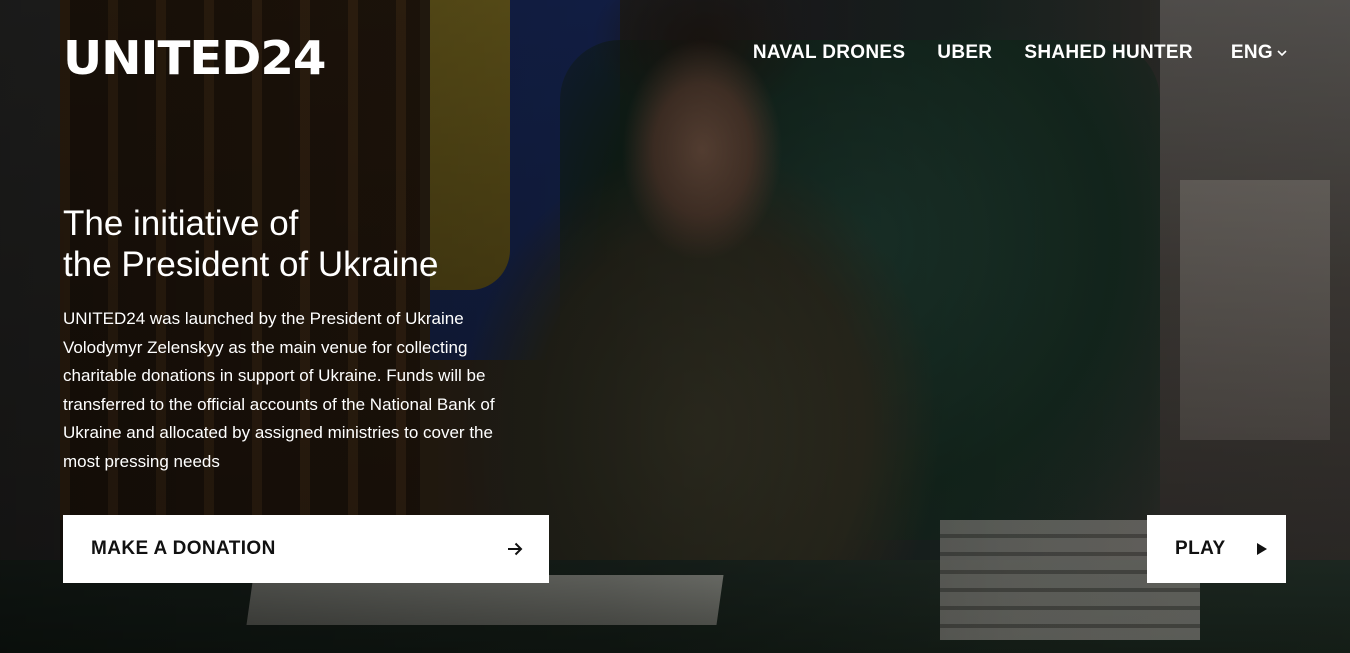 Image resolution: width=1350 pixels, height=653 pixels. I want to click on site-logo: UNITED24, so click(195, 58).